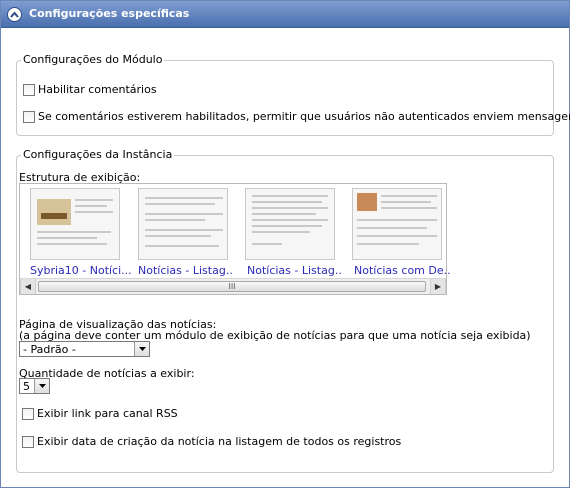  I want to click on panel-header: Configurações específicas, so click(285, 14).